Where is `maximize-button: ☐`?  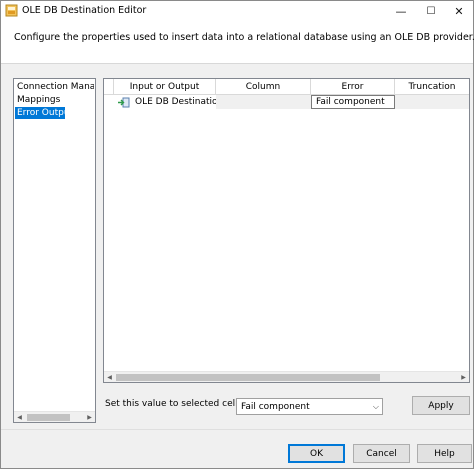
maximize-button: ☐ is located at coordinates (431, 11).